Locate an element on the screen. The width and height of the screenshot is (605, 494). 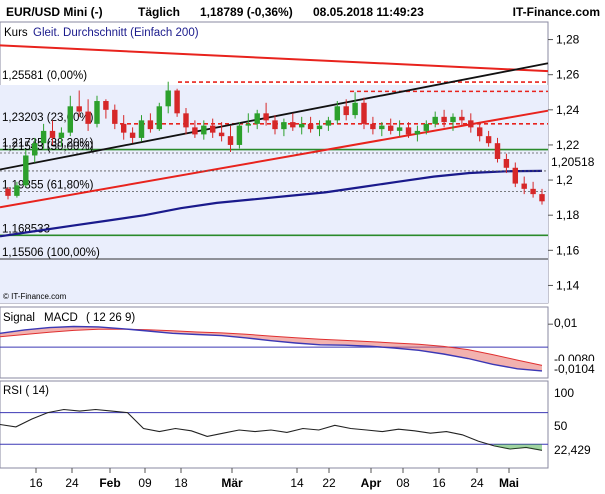
x-tick-label: 14 is located at coordinates (297, 483).